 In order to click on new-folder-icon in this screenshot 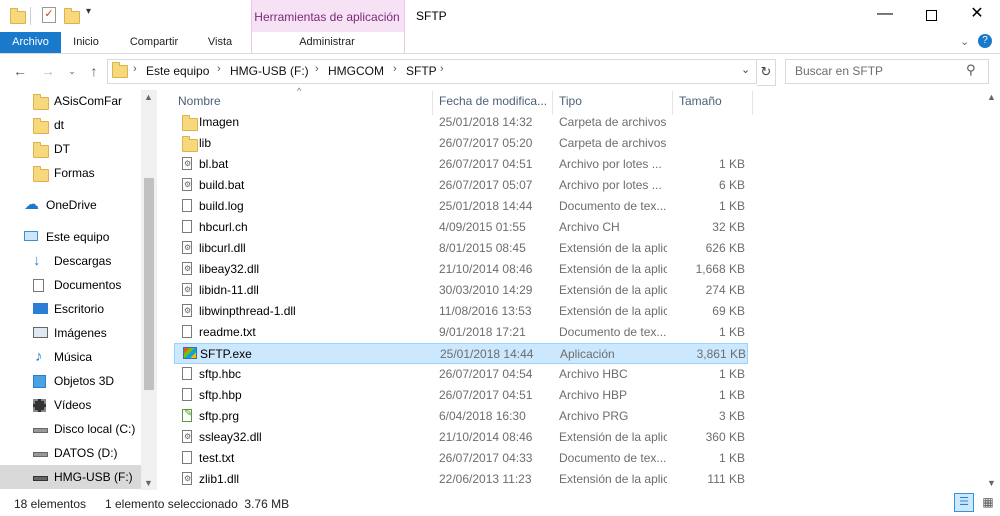, I will do `click(72, 15)`.